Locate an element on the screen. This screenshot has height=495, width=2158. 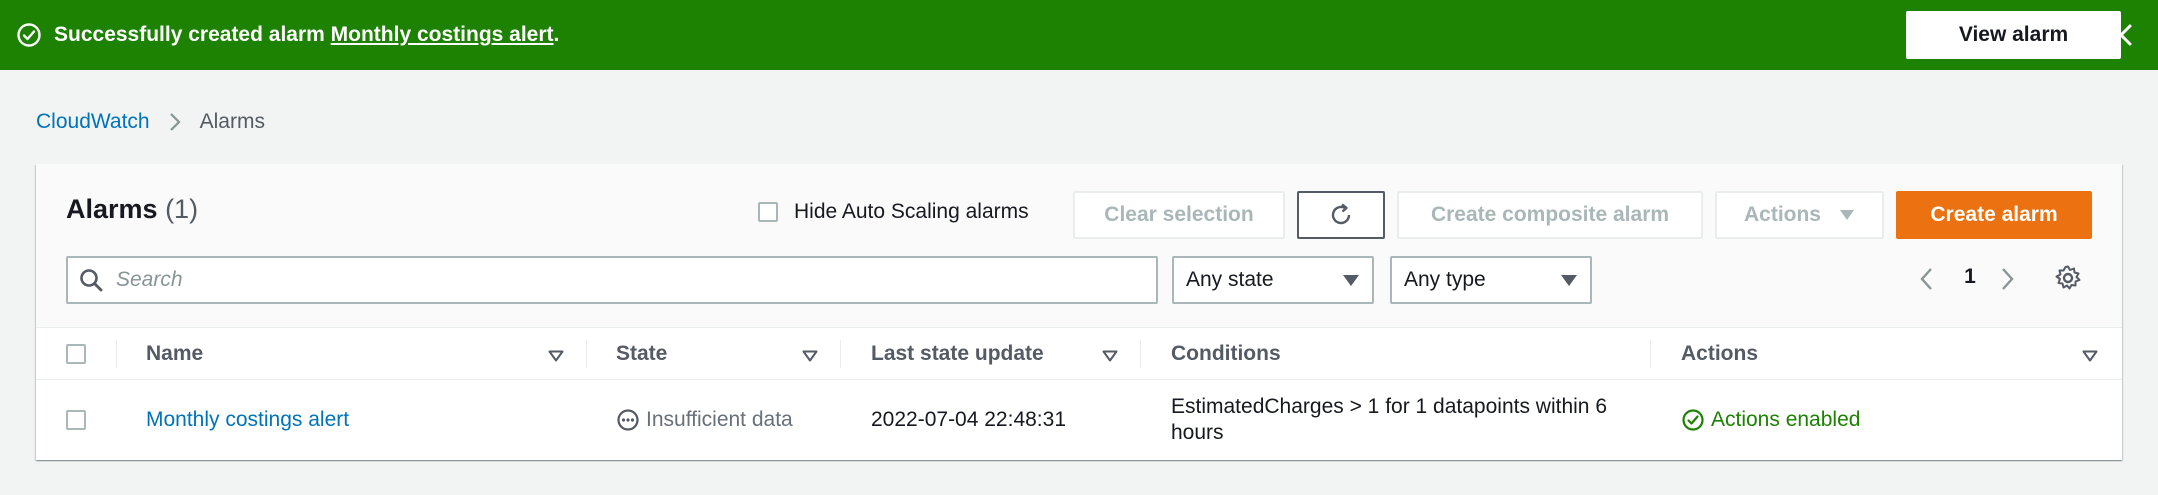
chevron-right-icon is located at coordinates (175, 122).